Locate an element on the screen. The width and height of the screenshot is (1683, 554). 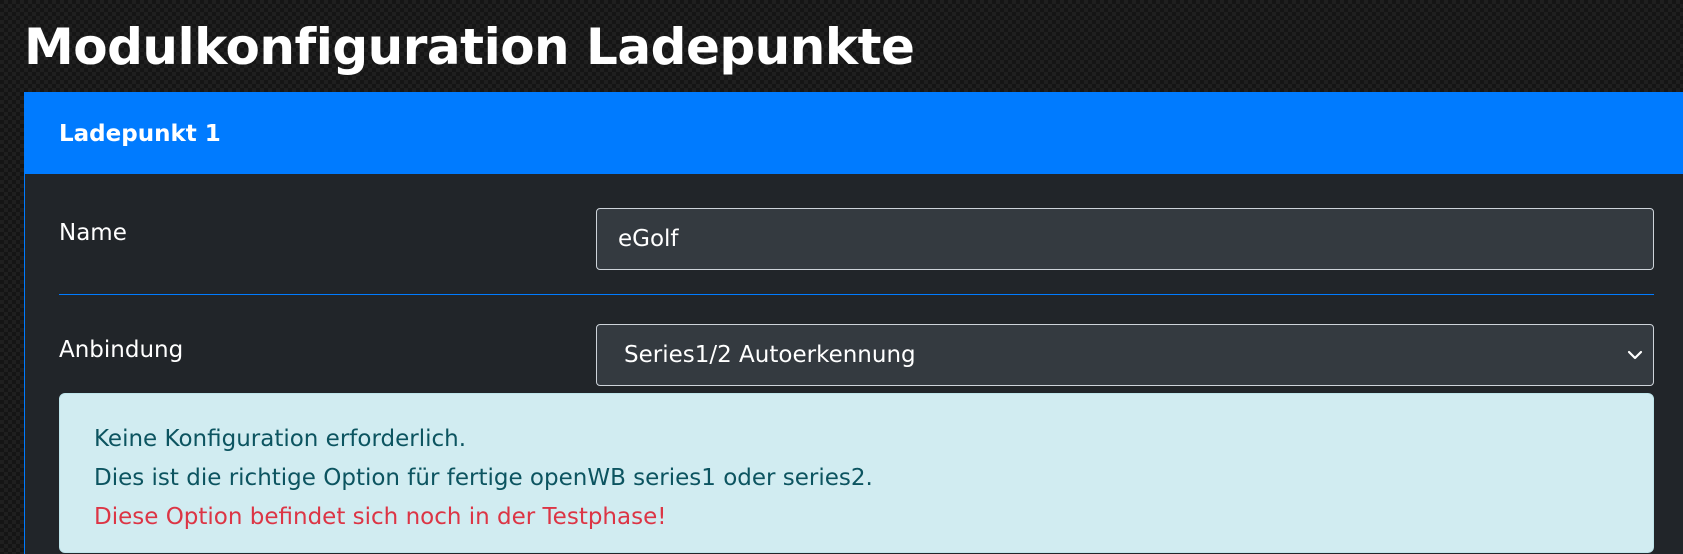
connection-select: Series1/2 Autoerkennung is located at coordinates (1125, 355).